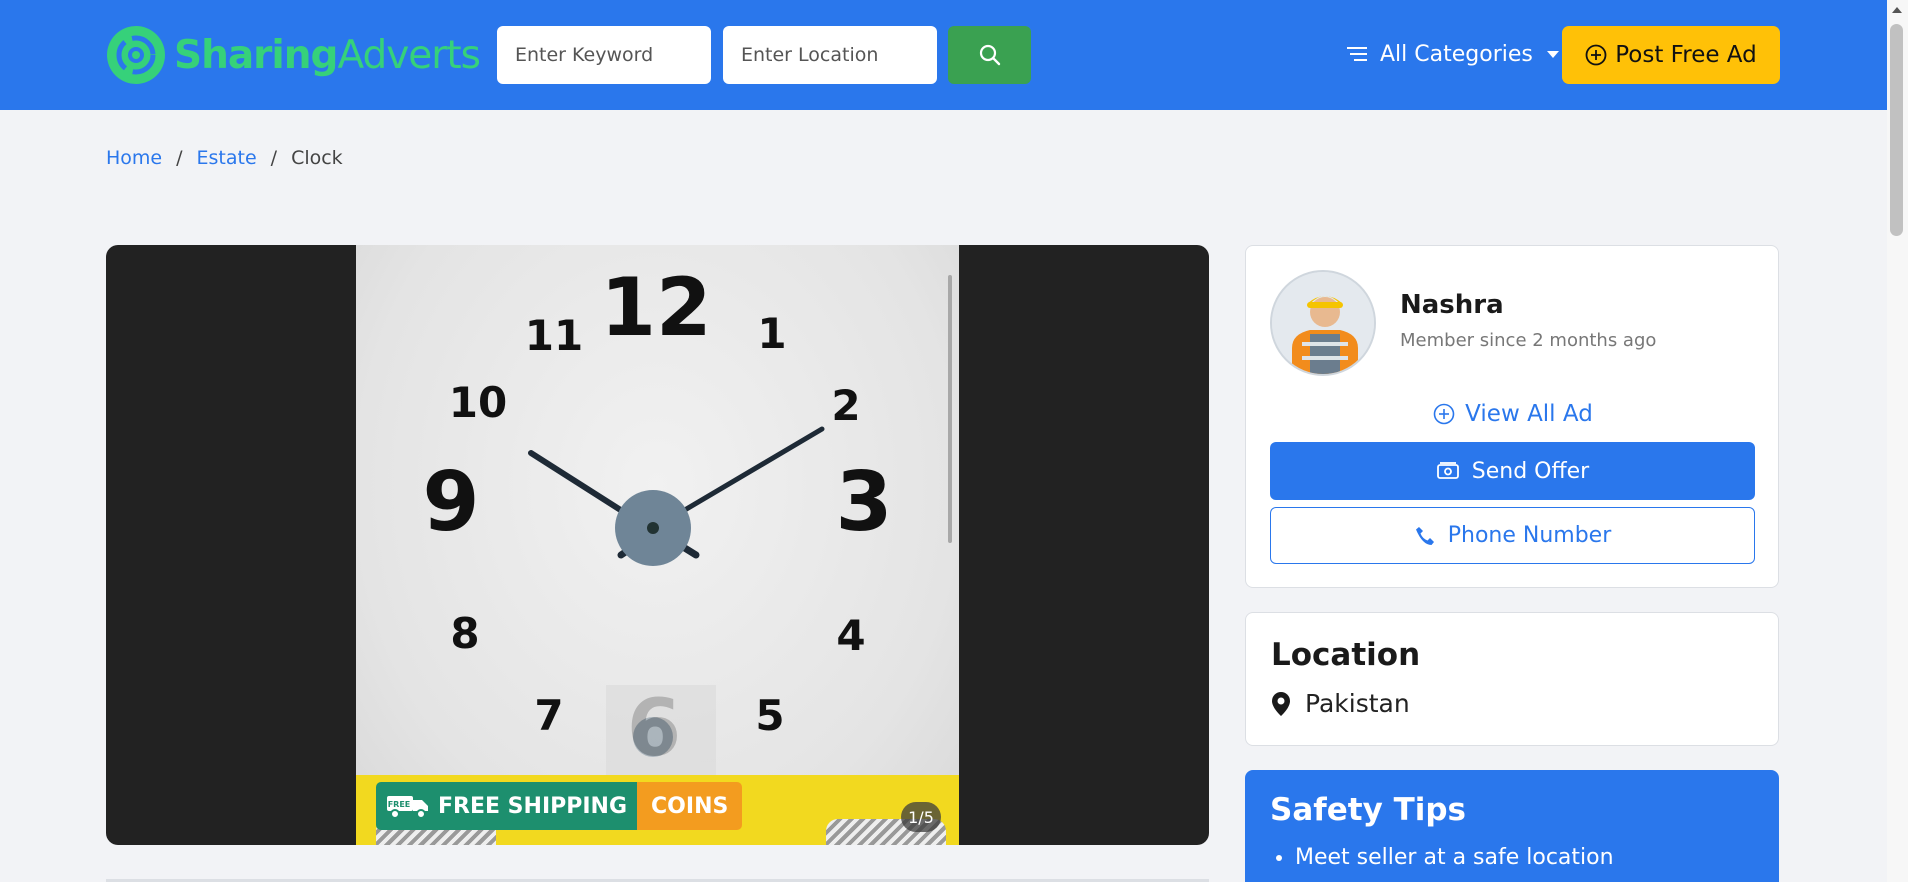 The image size is (1908, 882). I want to click on location-card: Location Pakistan, so click(1512, 679).